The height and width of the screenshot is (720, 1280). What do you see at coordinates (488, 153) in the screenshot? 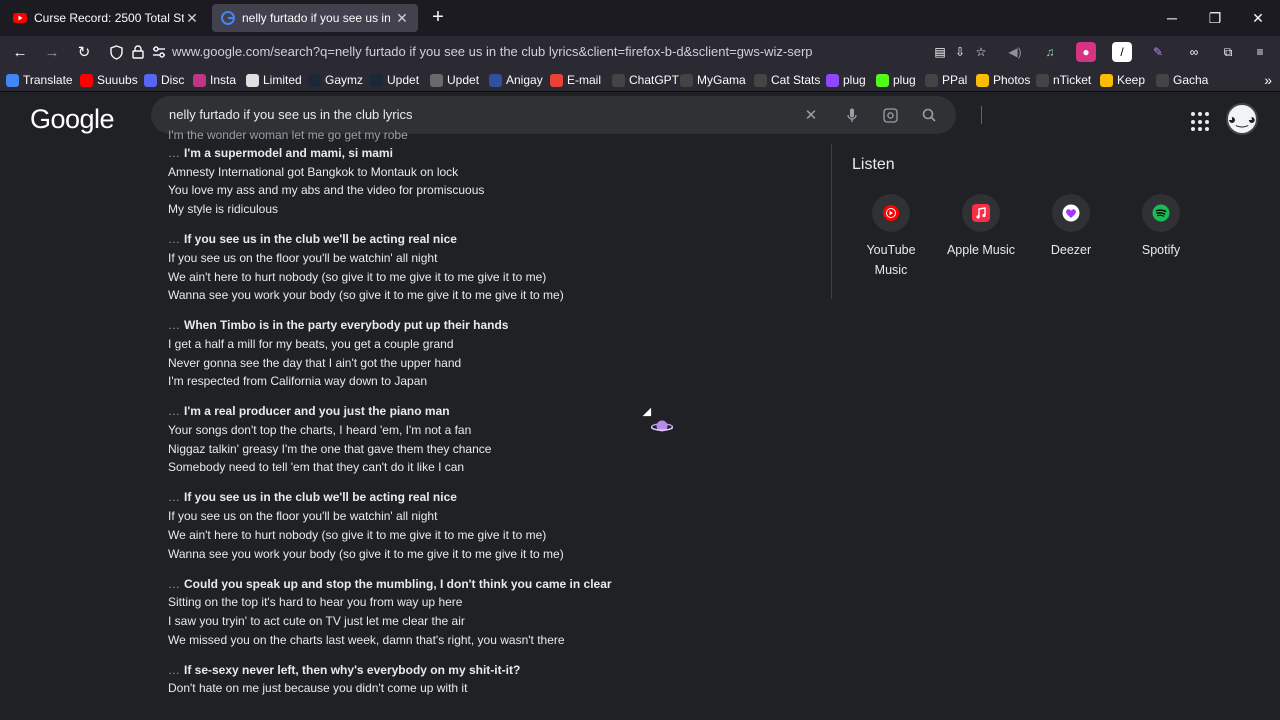
I see `lyric-line-highlight: … I'm a supermodel and mami, si mami` at bounding box center [488, 153].